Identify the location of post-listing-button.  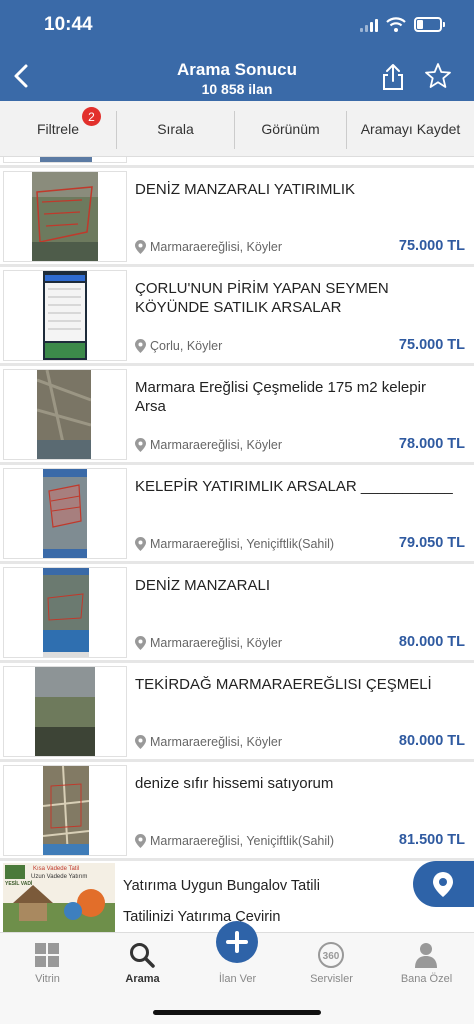
(237, 942).